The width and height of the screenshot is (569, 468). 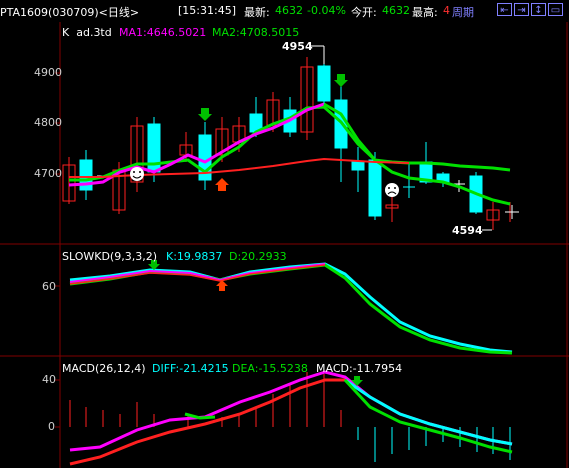 What do you see at coordinates (163, 32) in the screenshot?
I see `ma1-value: MA1:4646.5021` at bounding box center [163, 32].